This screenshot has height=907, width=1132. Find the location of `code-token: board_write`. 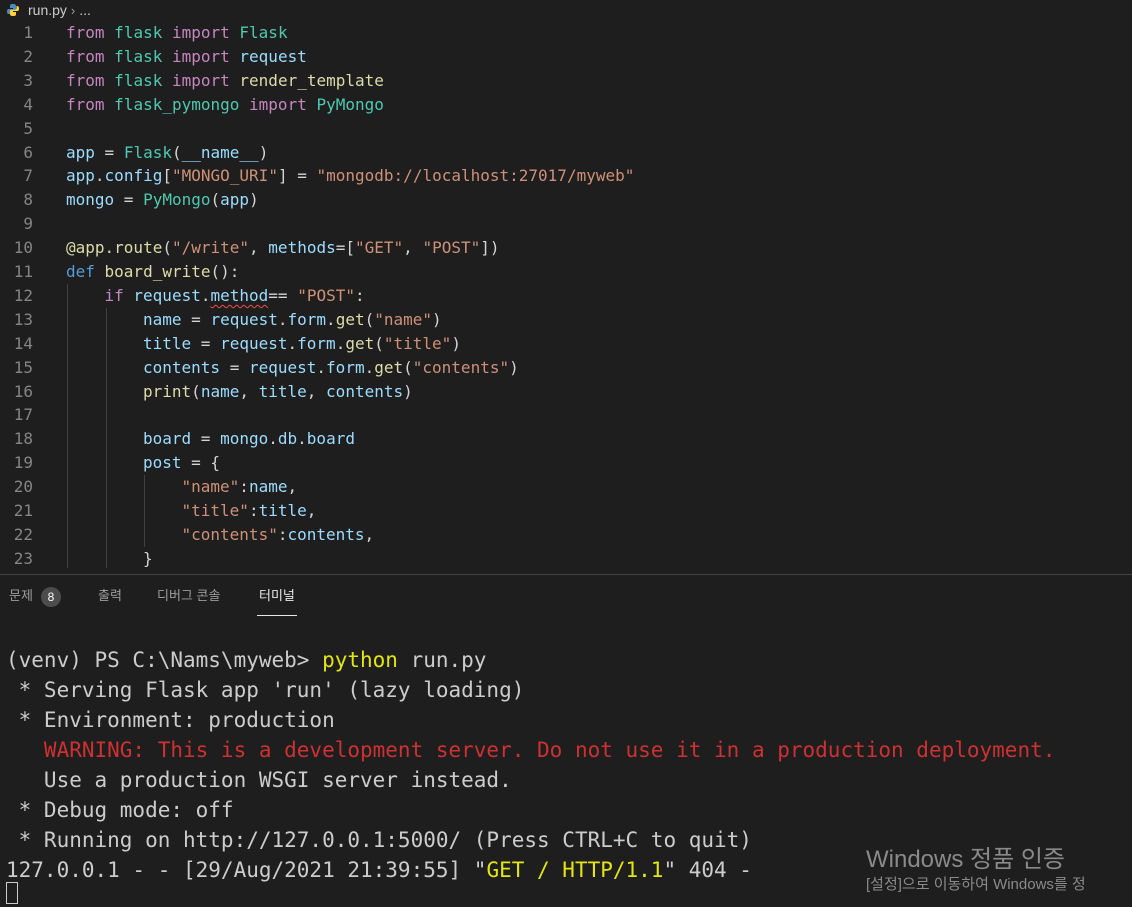

code-token: board_write is located at coordinates (157, 271).